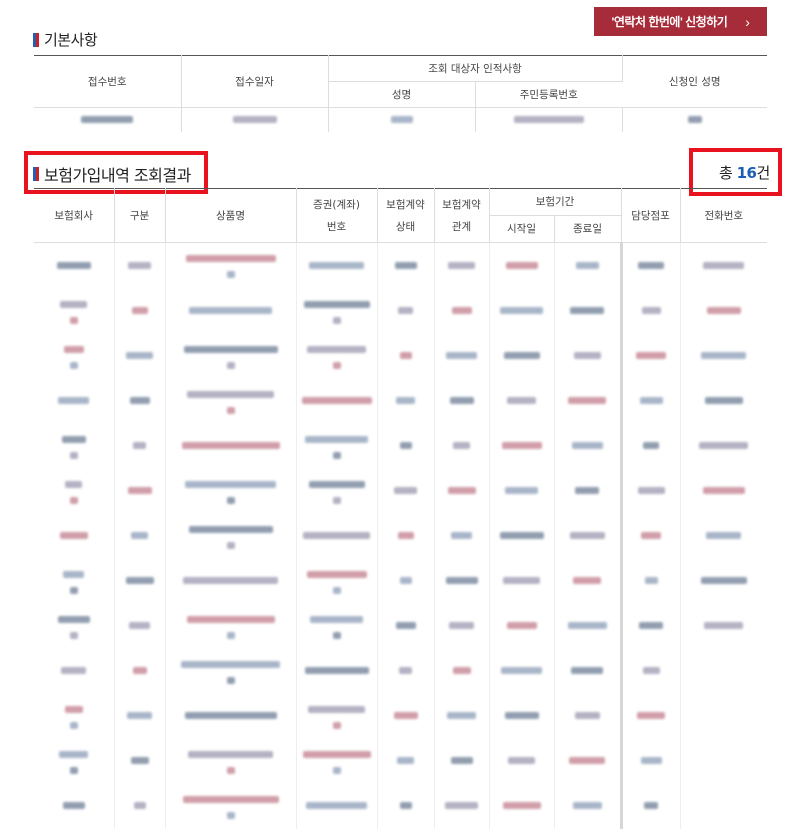 The image size is (798, 832). Describe the element at coordinates (548, 94) in the screenshot. I see `resident-no-header: 주민등록번호` at that location.